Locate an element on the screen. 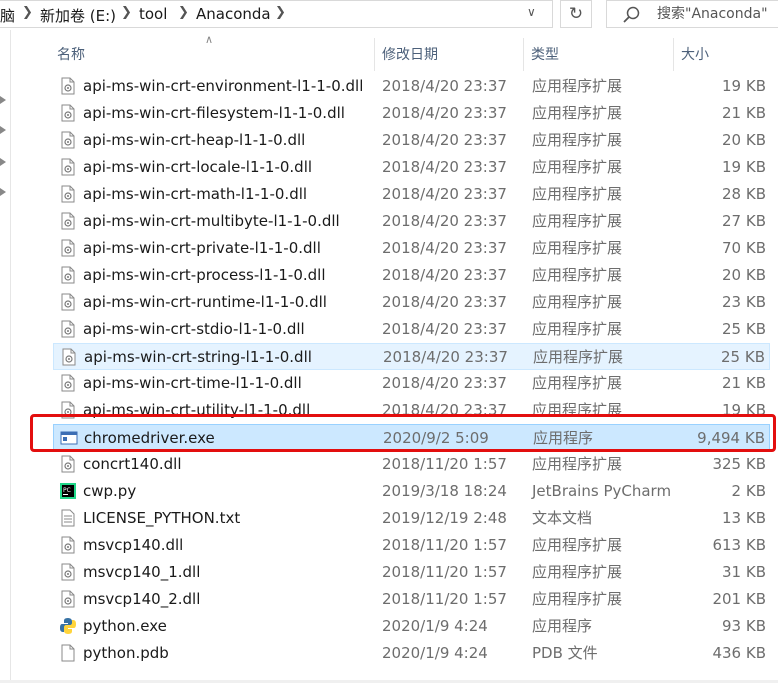 This screenshot has width=778, height=683. file-row: concrt140.dll 2018/11/20 1:57 应用程序扩展 325 KB is located at coordinates (411, 464).